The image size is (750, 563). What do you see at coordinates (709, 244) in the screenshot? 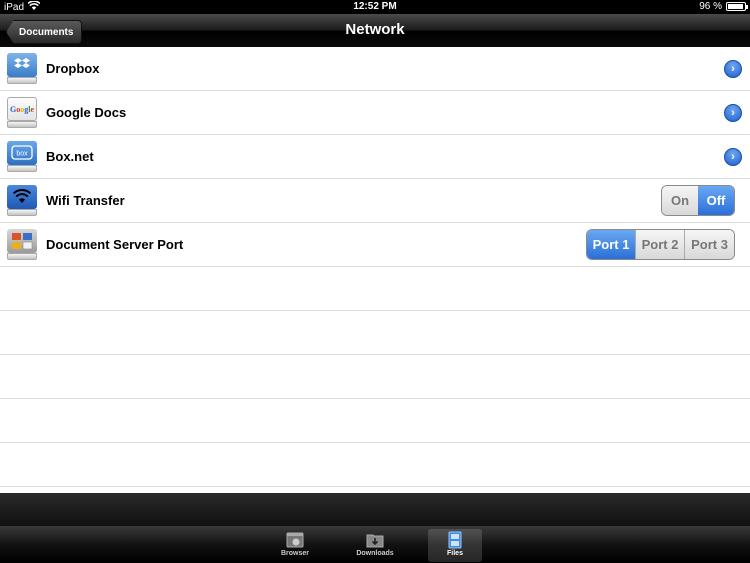
I see `port-3-segment: Port 3` at bounding box center [709, 244].